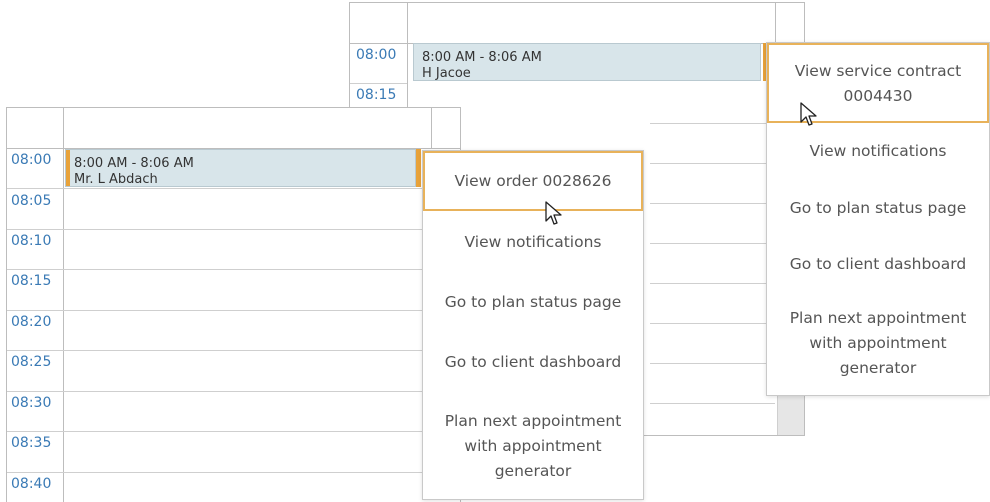 This screenshot has width=990, height=502. Describe the element at coordinates (233, 128) in the screenshot. I see `front-calendar-header` at that location.